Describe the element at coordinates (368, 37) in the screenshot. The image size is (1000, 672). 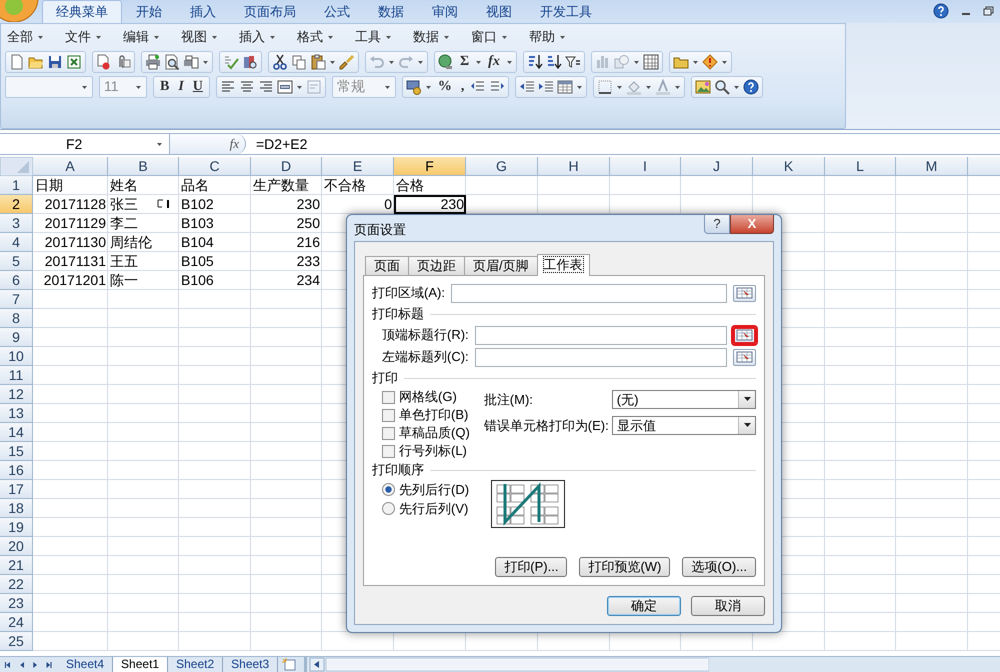
I see `menu-item: 工具` at that location.